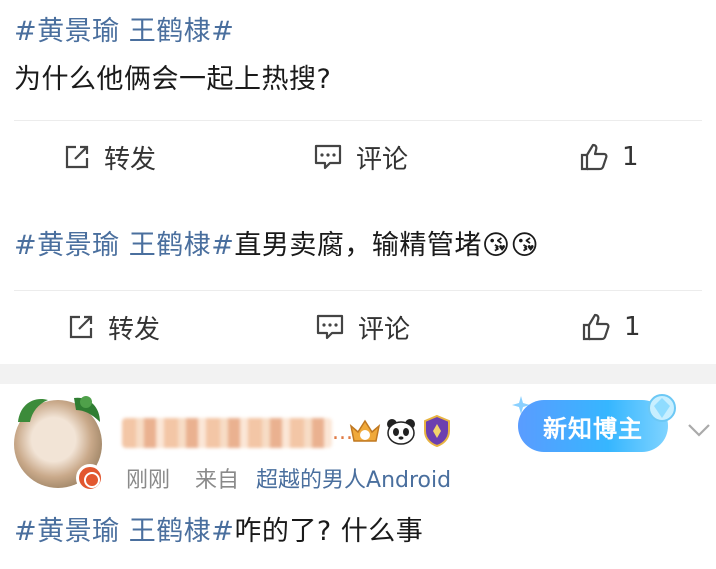 The width and height of the screenshot is (716, 569). I want to click on post-meta: 刚刚 来自 超越的男人Android, so click(288, 478).